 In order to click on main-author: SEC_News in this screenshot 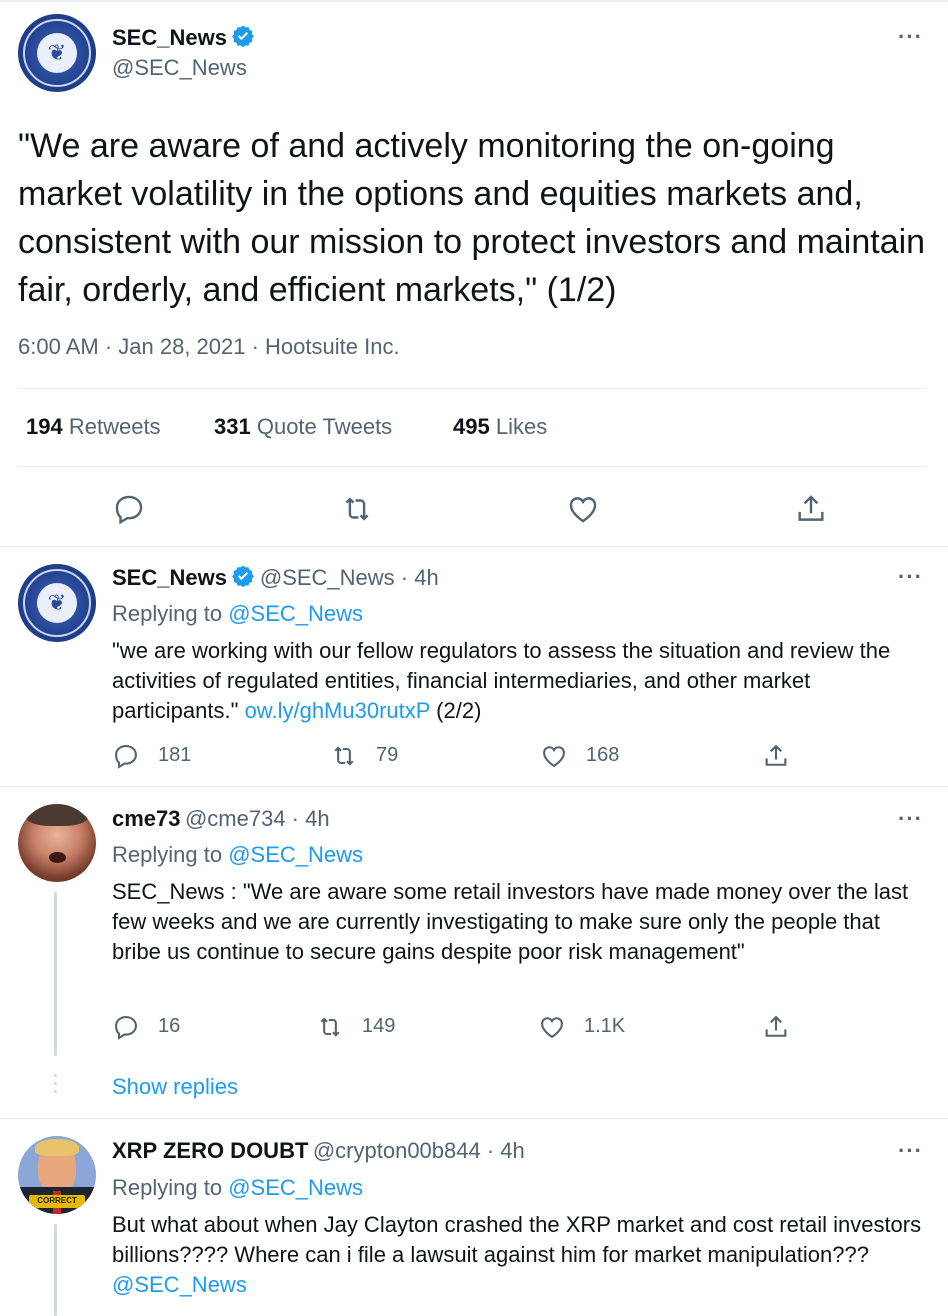, I will do `click(183, 37)`.